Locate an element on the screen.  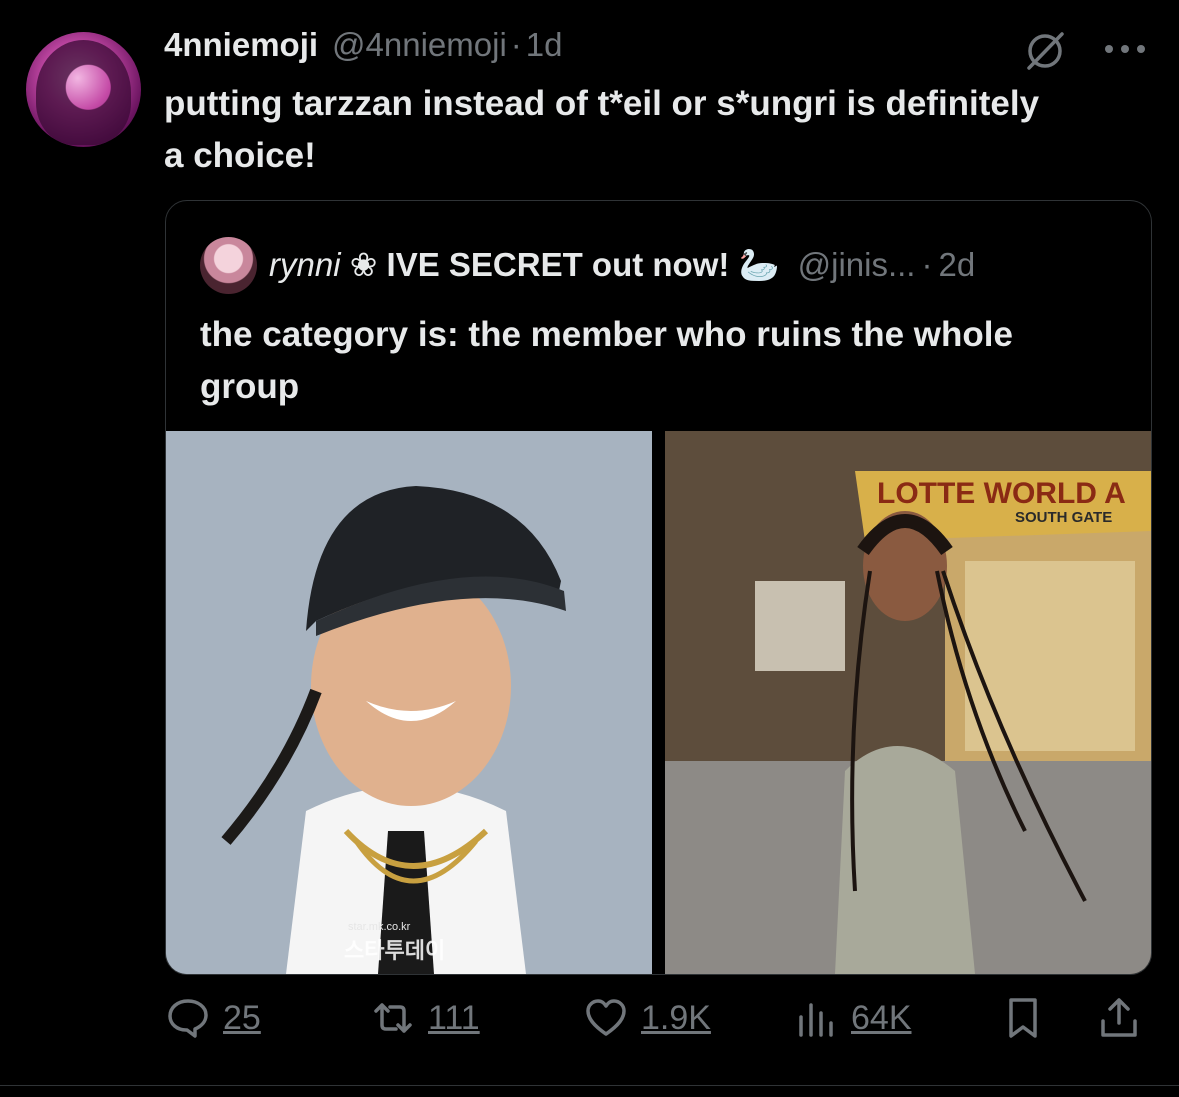
reply-button: 25 is located at coordinates (213, 1018).